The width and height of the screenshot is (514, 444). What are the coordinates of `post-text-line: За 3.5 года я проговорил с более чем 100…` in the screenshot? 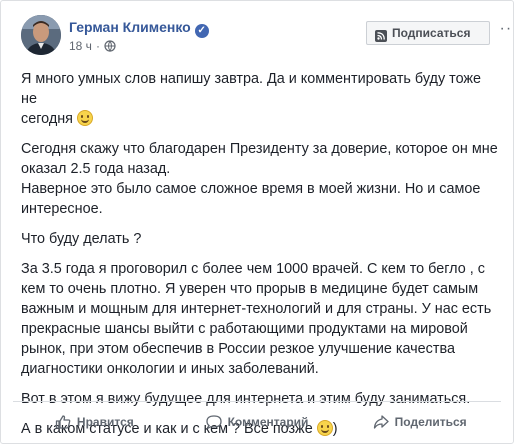 It's located at (253, 269).